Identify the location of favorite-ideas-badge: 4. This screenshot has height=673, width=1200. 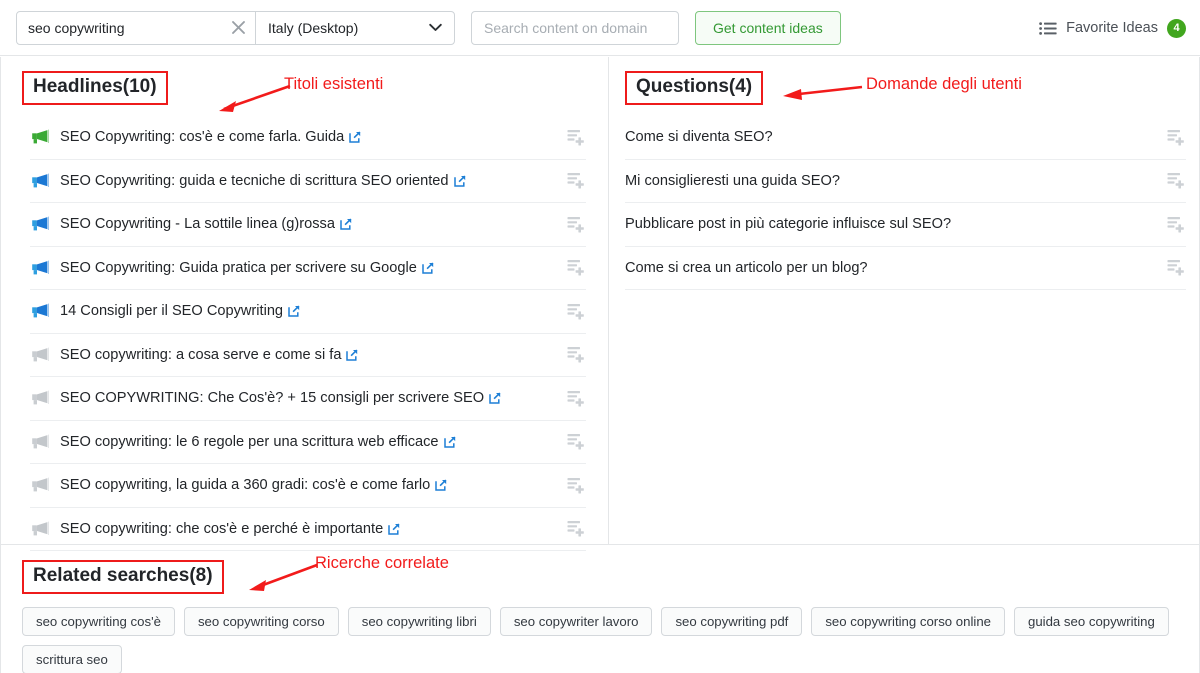
(1176, 28).